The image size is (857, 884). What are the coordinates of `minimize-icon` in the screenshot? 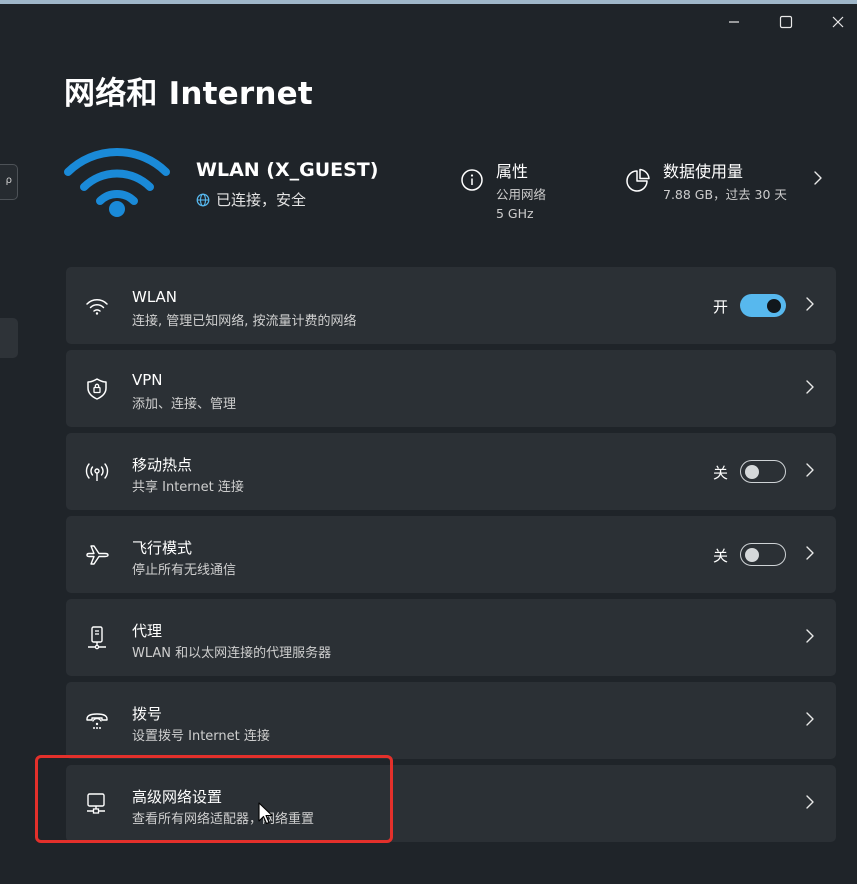 It's located at (734, 22).